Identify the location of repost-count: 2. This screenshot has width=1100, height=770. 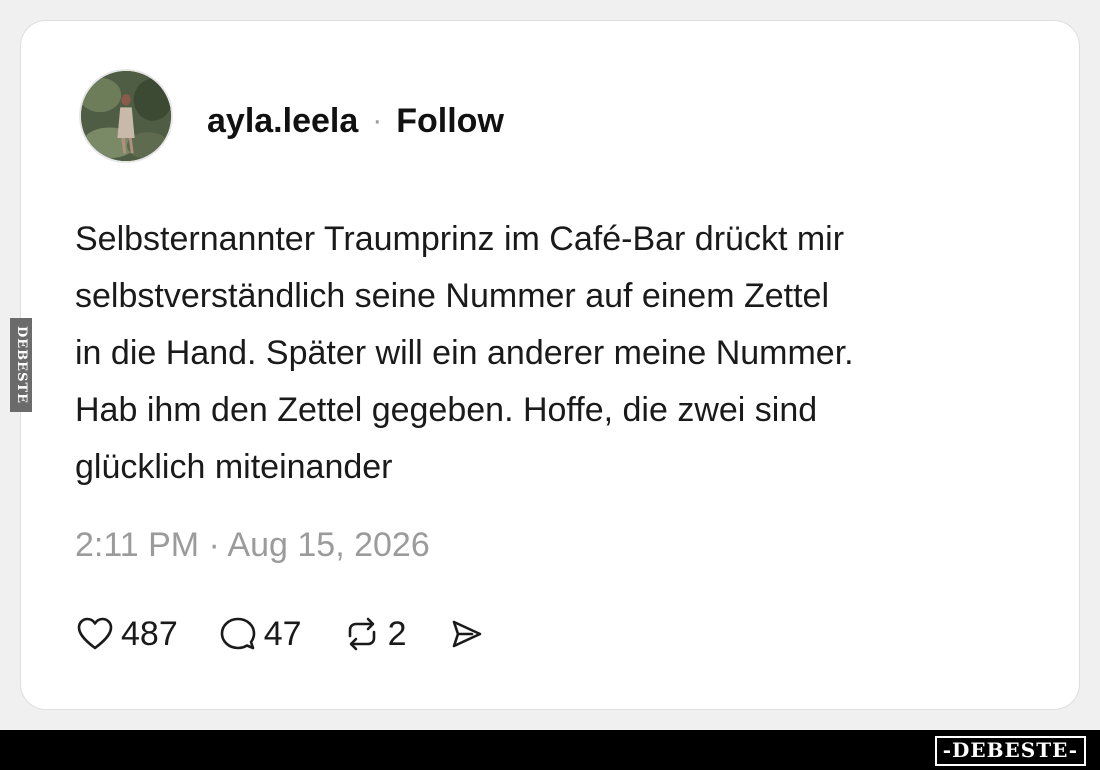
(397, 633).